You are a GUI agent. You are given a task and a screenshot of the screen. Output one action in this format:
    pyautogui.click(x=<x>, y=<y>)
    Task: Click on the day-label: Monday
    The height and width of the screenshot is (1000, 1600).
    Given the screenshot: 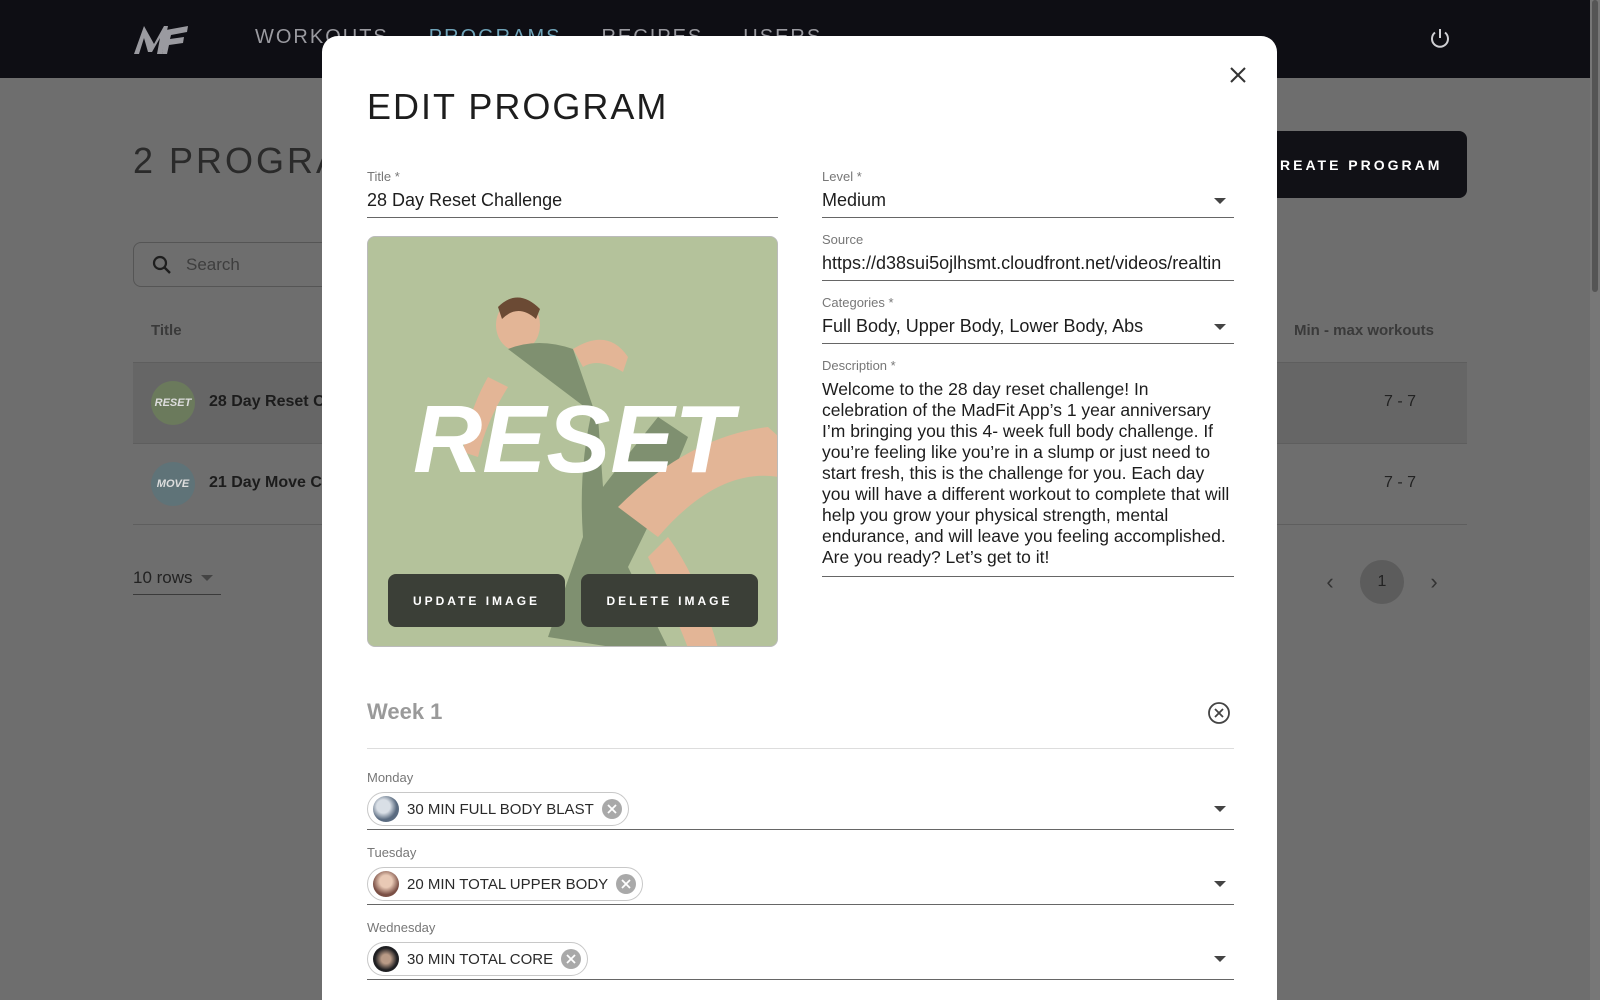 What is the action you would take?
    pyautogui.click(x=390, y=777)
    